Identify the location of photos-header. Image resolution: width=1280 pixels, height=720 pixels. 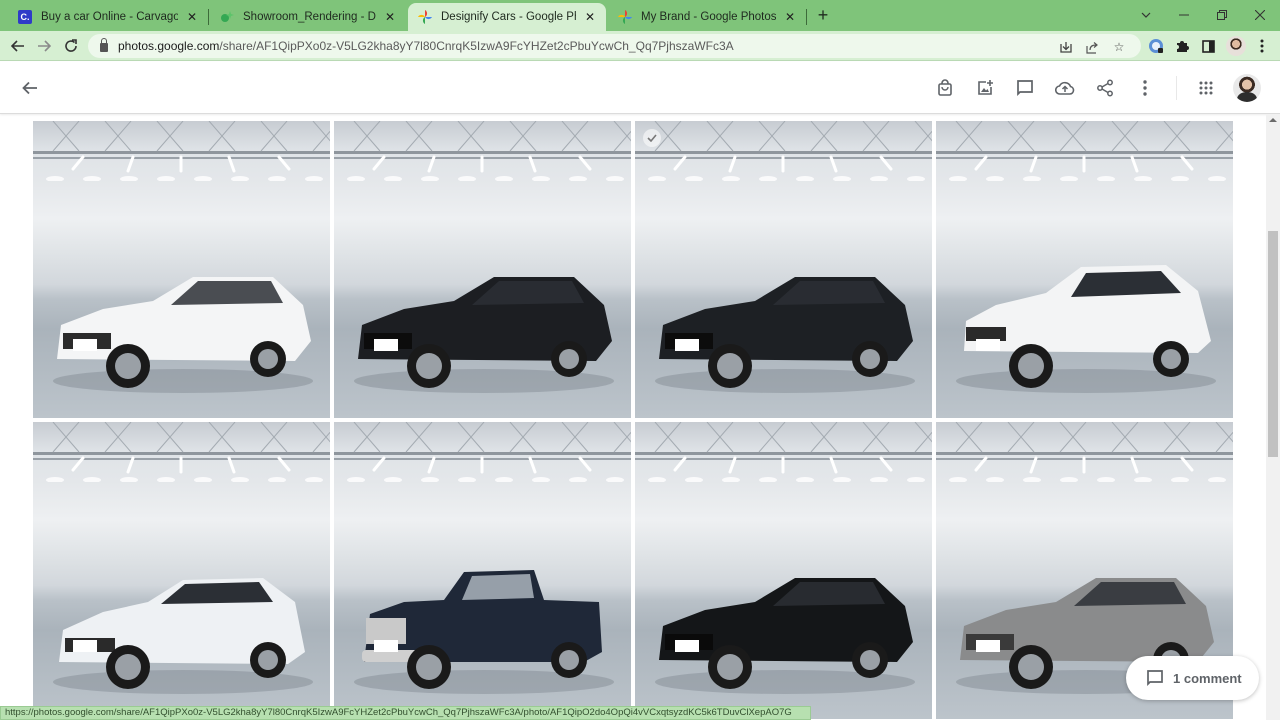
(640, 88).